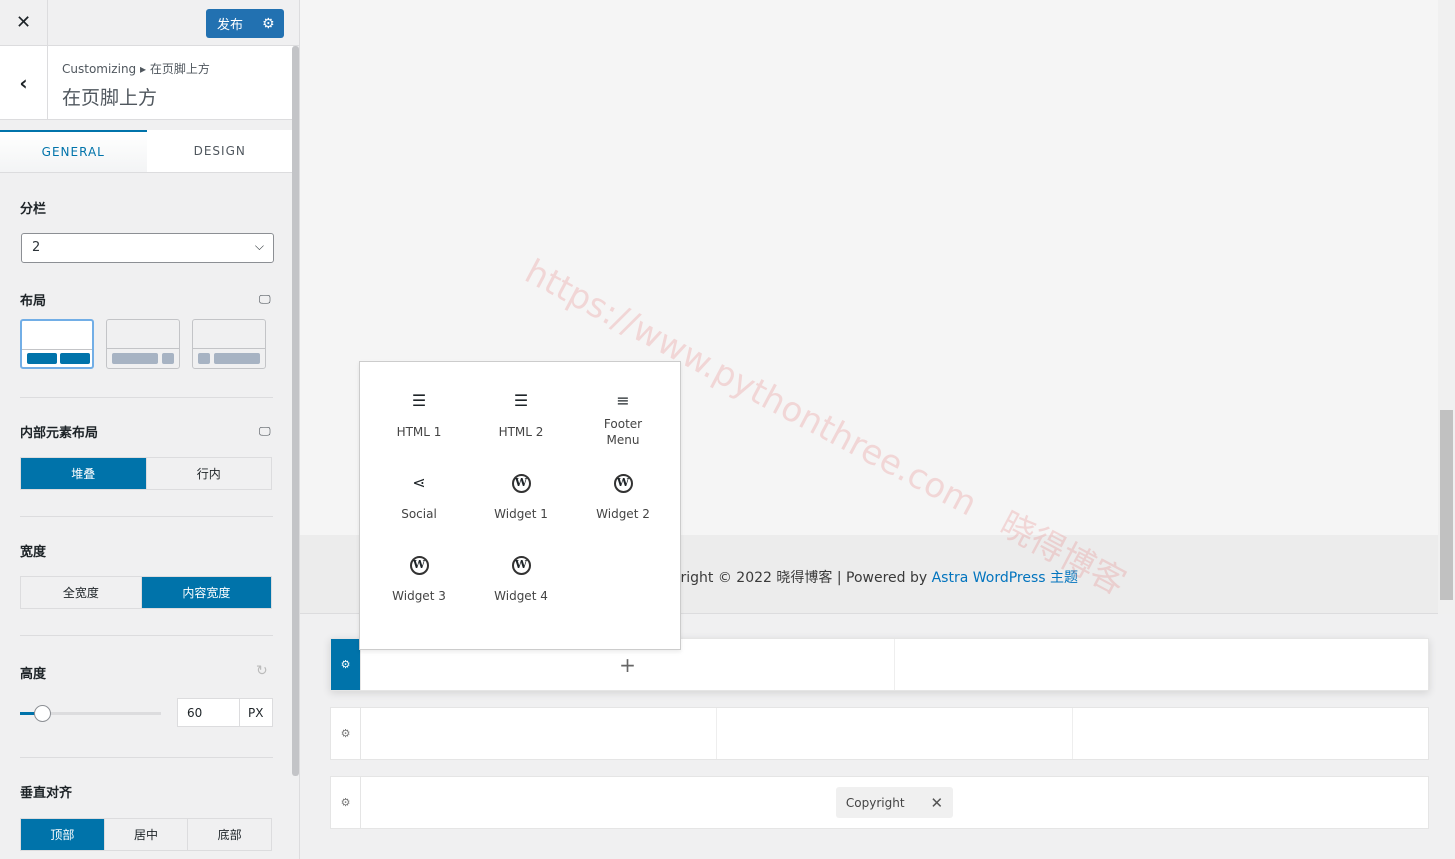 The image size is (1455, 859). What do you see at coordinates (419, 432) in the screenshot?
I see `item-label: HTML 1` at bounding box center [419, 432].